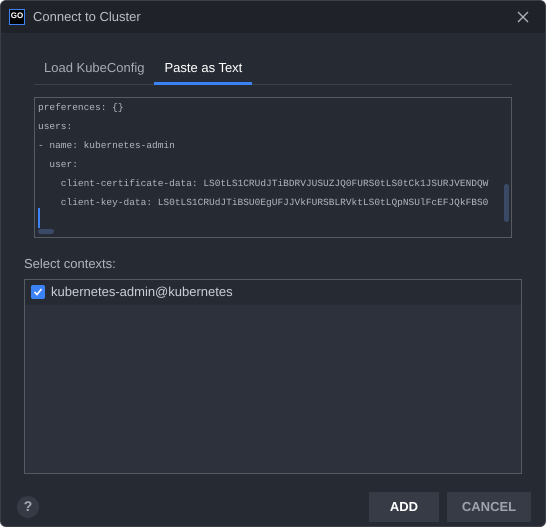 The width and height of the screenshot is (546, 527). I want to click on context-item: kubernetes-admin@kubernetes, so click(273, 292).